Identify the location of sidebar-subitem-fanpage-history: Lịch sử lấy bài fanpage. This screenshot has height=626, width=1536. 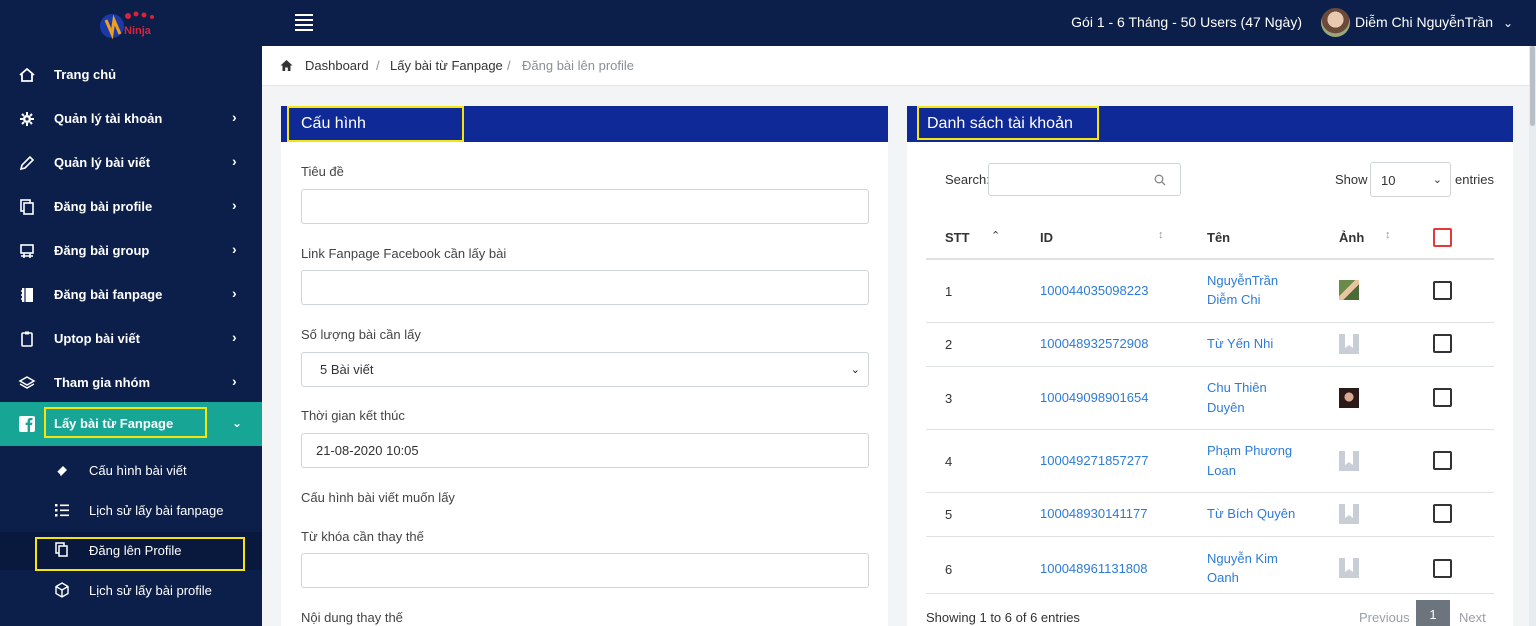
(131, 511).